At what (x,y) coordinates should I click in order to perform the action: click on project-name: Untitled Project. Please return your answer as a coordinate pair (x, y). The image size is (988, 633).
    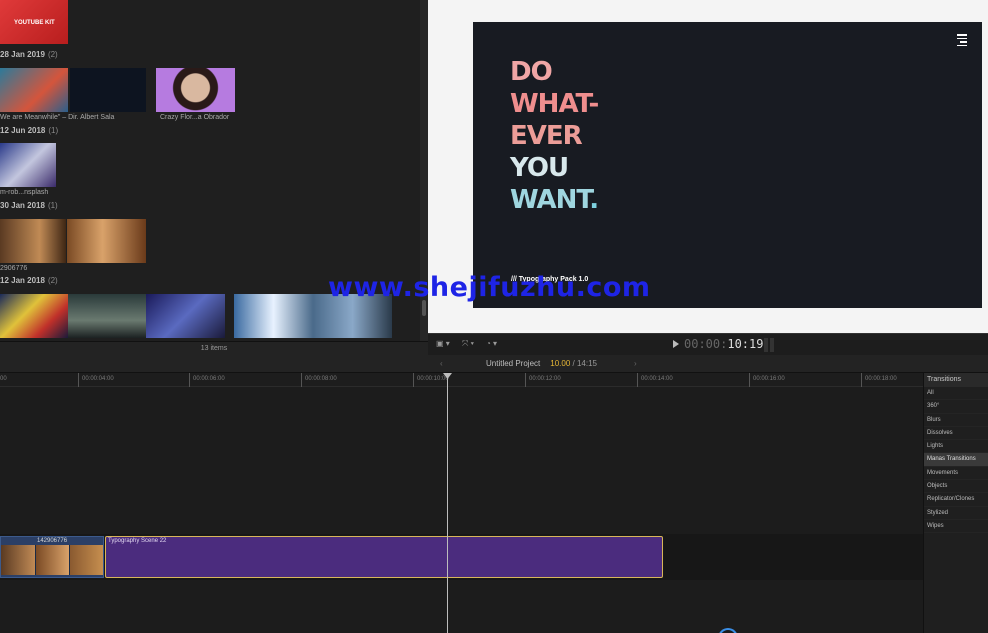
    Looking at the image, I should click on (513, 363).